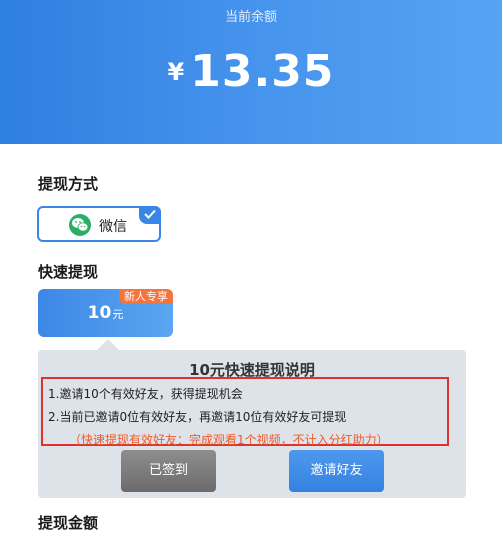  What do you see at coordinates (168, 471) in the screenshot?
I see `signed-in-button: 已签到` at bounding box center [168, 471].